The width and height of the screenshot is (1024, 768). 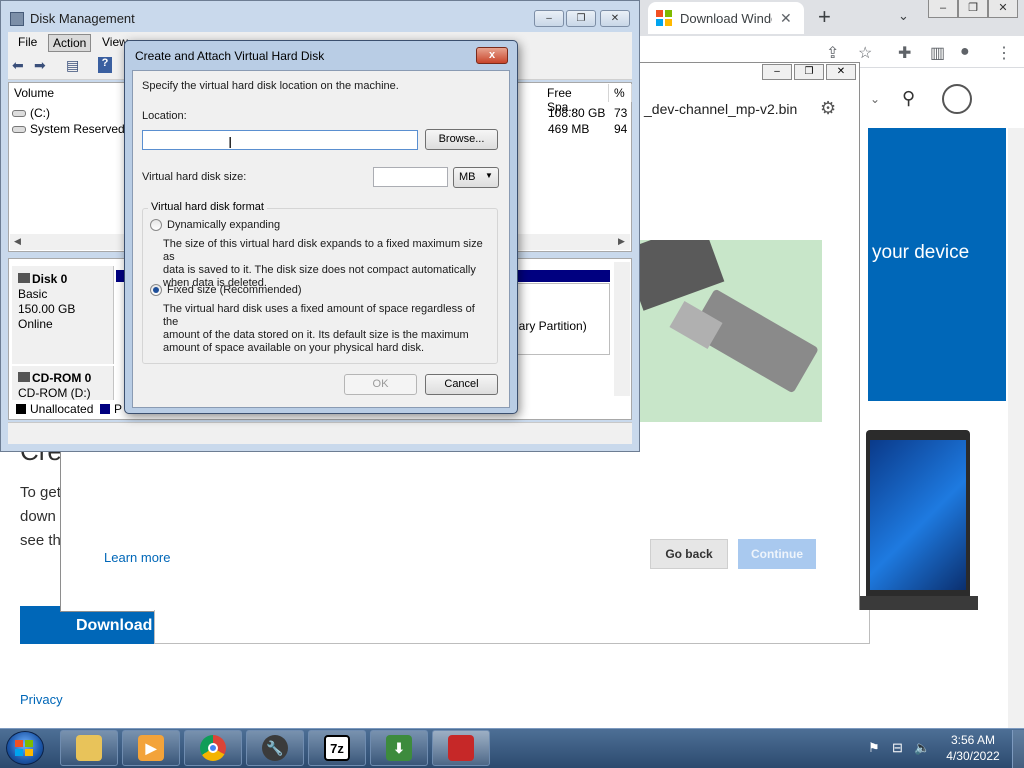 I want to click on account-icon, so click(x=957, y=99).